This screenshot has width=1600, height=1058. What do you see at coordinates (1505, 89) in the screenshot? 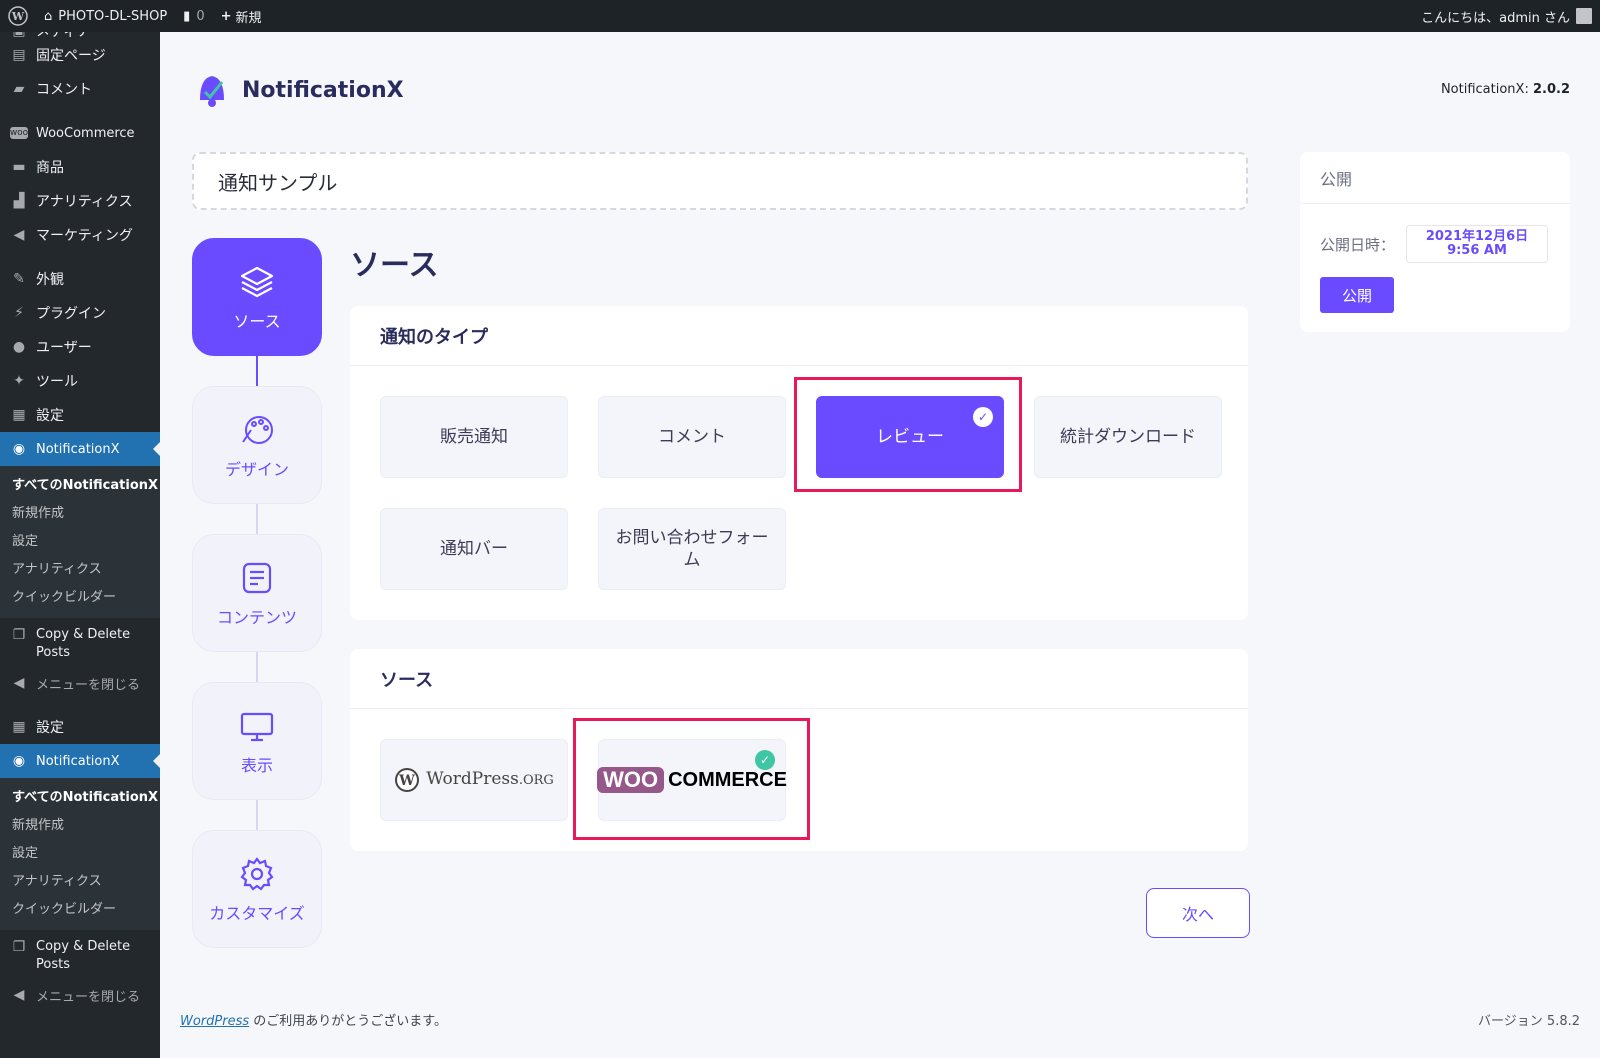
I see `version-label: NotificationX: 2.0.2` at bounding box center [1505, 89].